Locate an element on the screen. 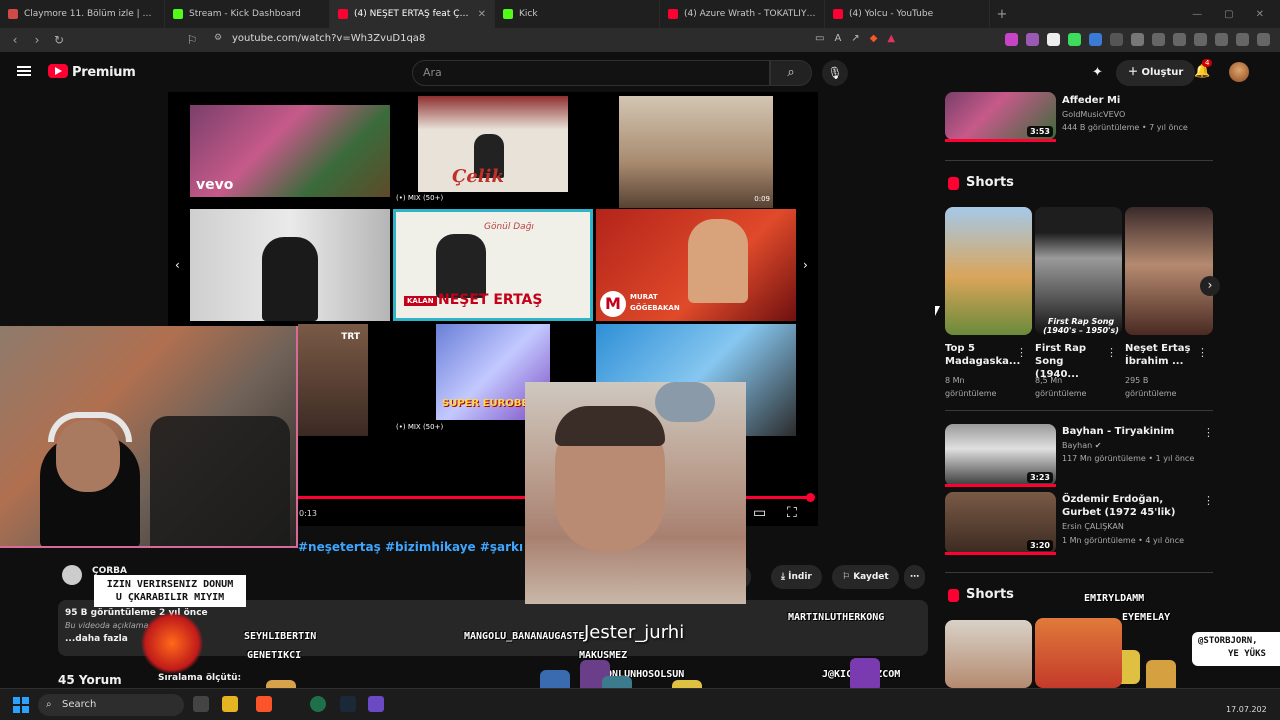  endscreen-tile-celik: Çelik is located at coordinates (493, 144).